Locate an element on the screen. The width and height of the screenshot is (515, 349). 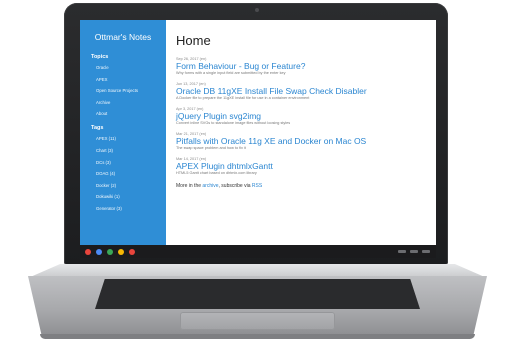
post-title-link: jQuery Plugin svg2img is located at coordinates (302, 116).